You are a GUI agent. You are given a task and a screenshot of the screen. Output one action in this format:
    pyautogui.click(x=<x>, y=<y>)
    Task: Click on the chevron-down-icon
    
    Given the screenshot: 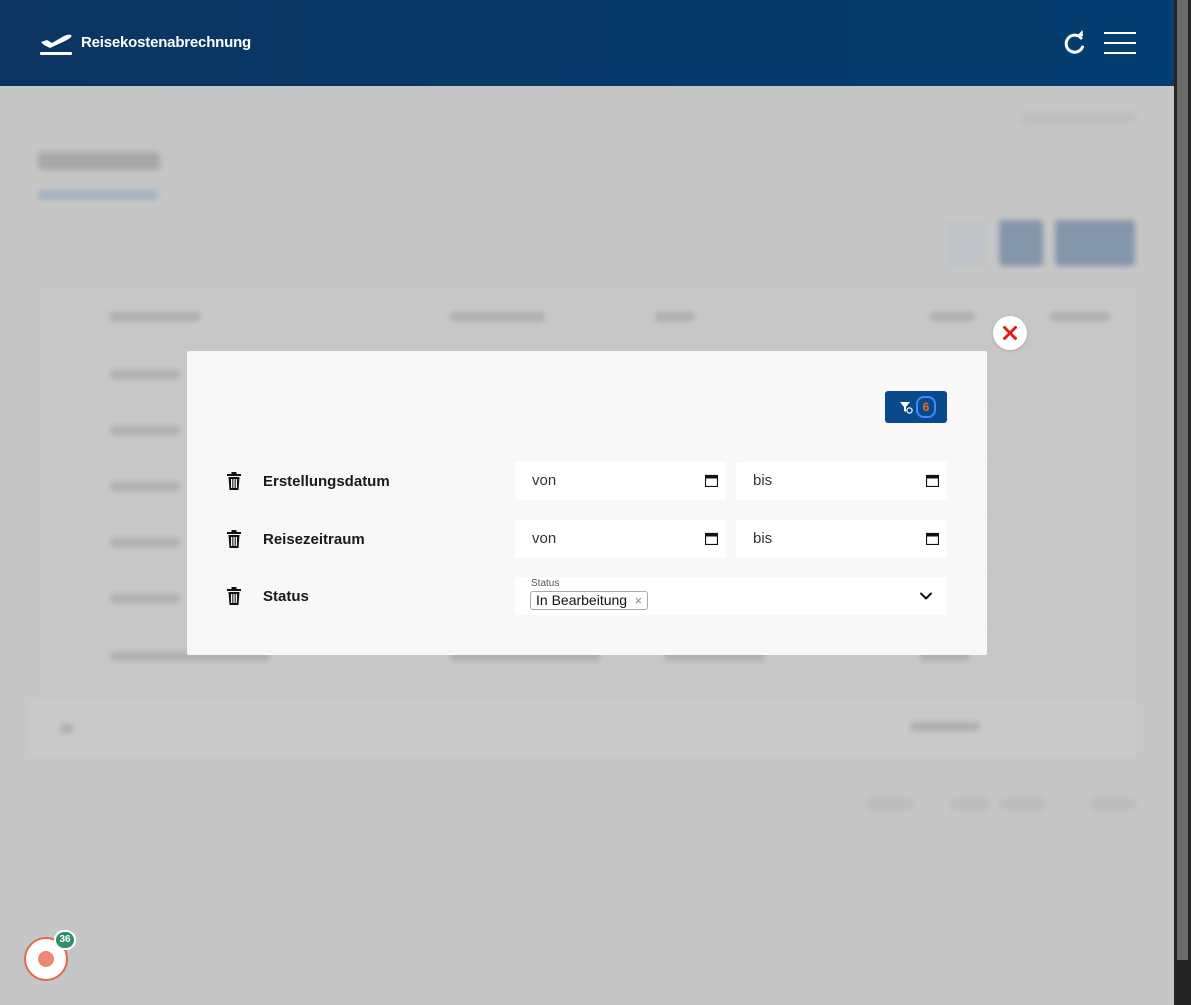 What is the action you would take?
    pyautogui.click(x=926, y=596)
    